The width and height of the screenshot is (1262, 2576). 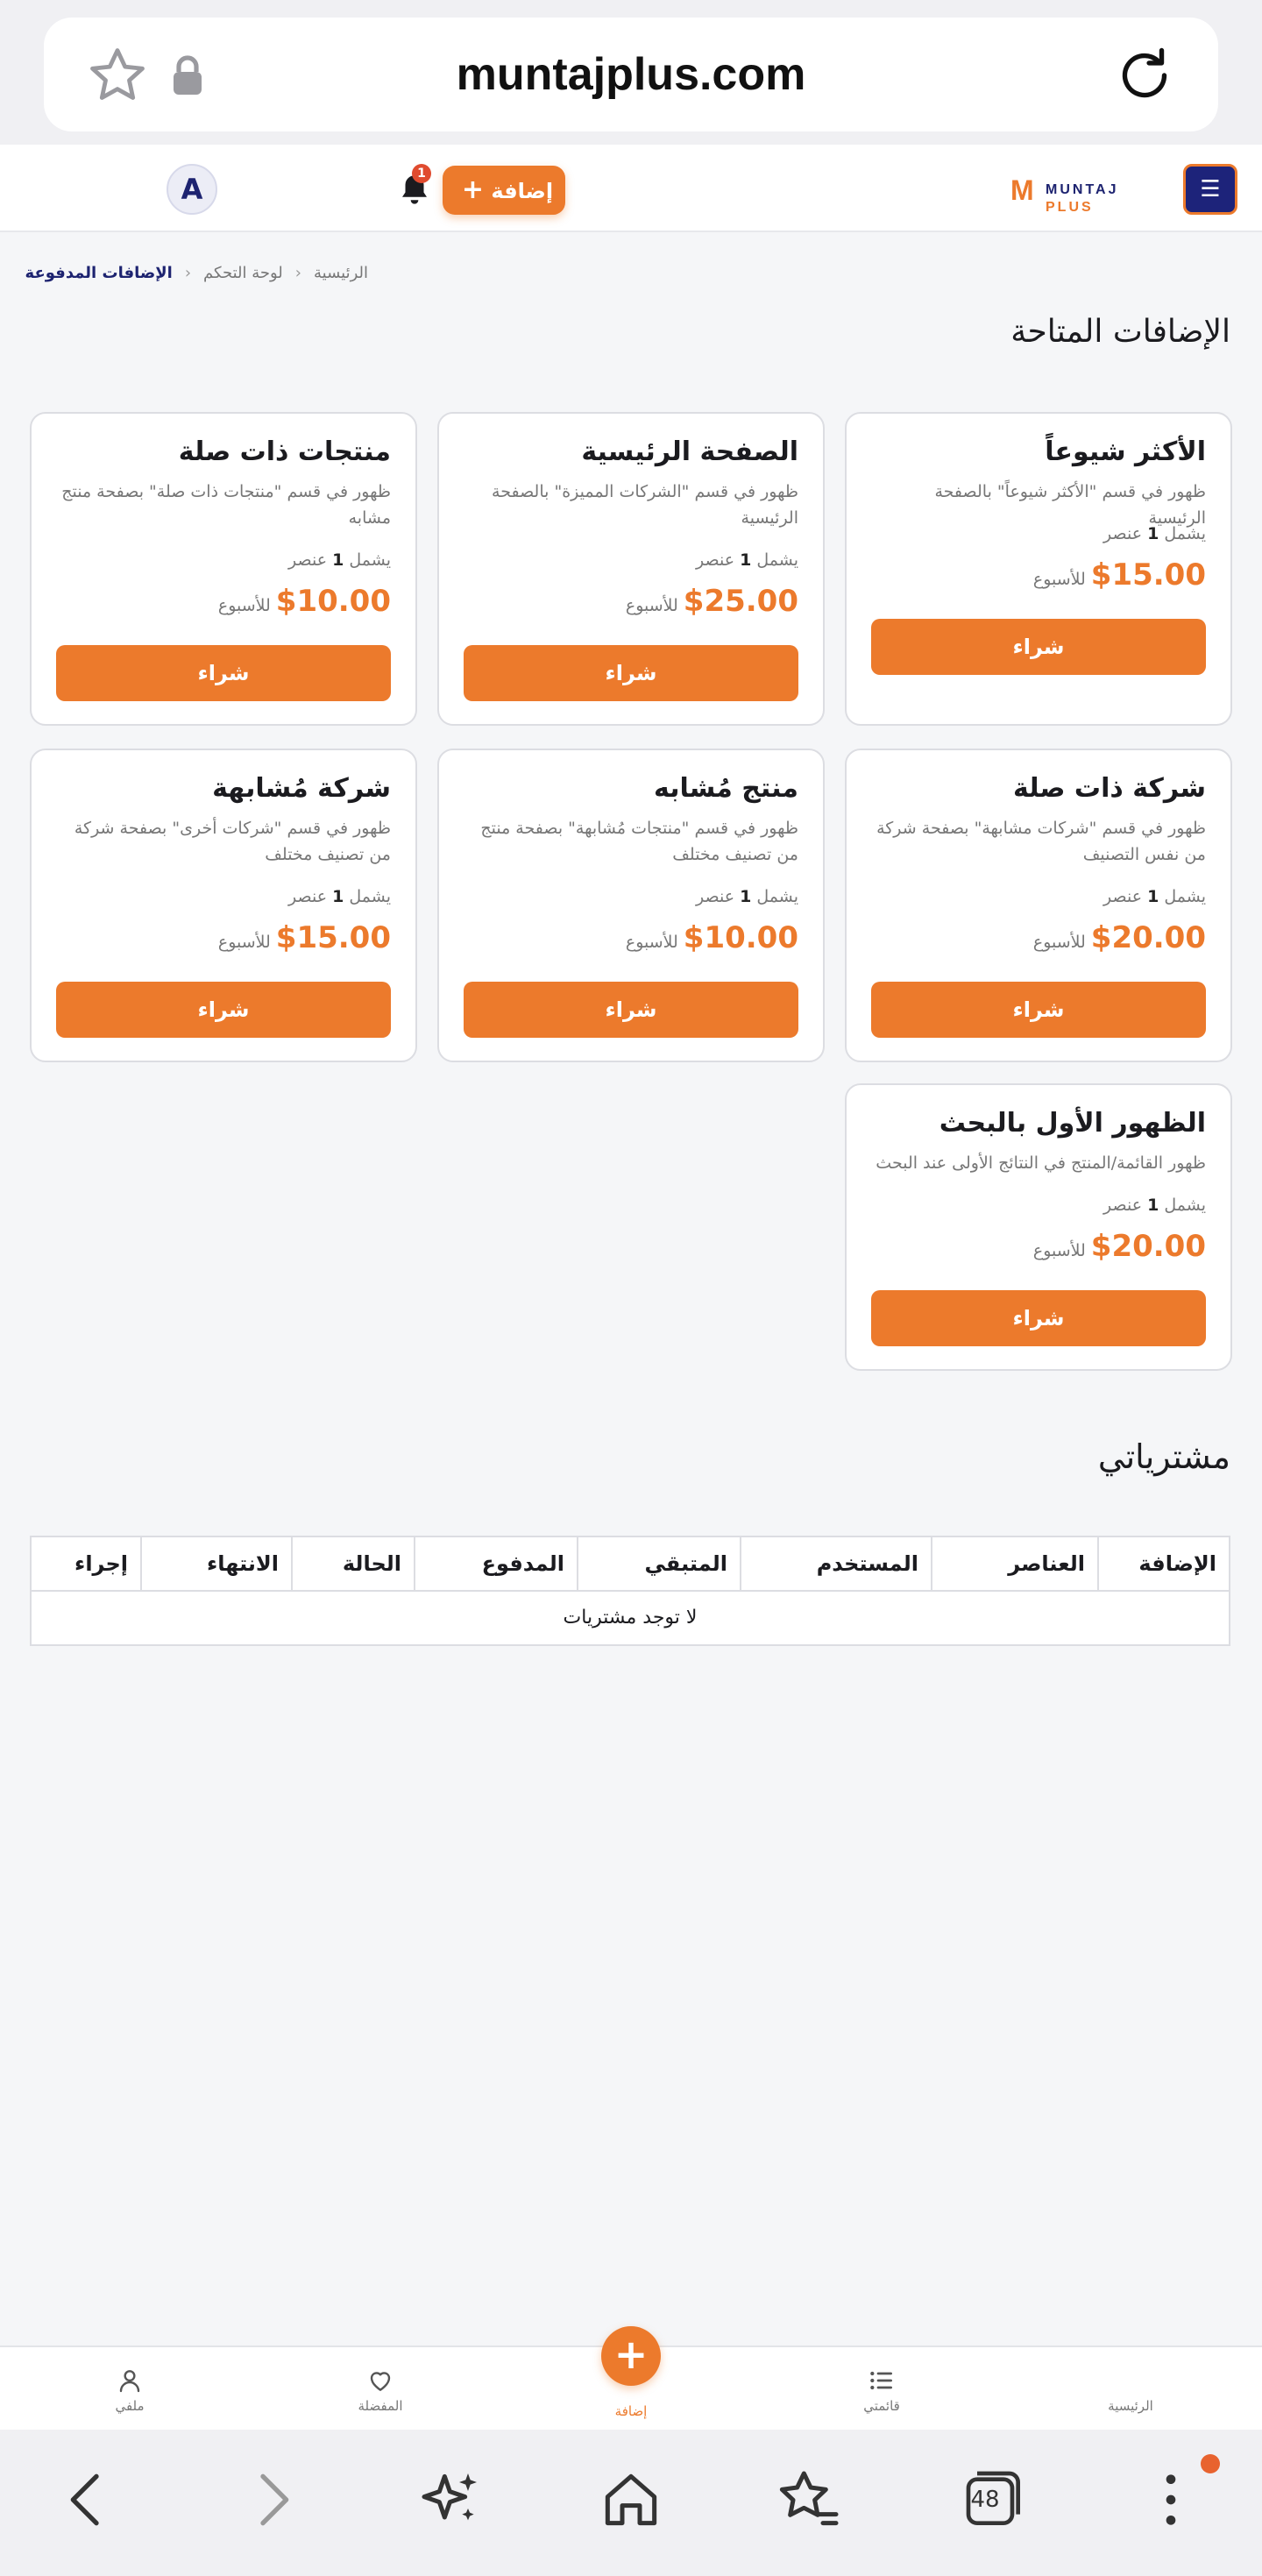 What do you see at coordinates (192, 190) in the screenshot?
I see `user-avatar: A` at bounding box center [192, 190].